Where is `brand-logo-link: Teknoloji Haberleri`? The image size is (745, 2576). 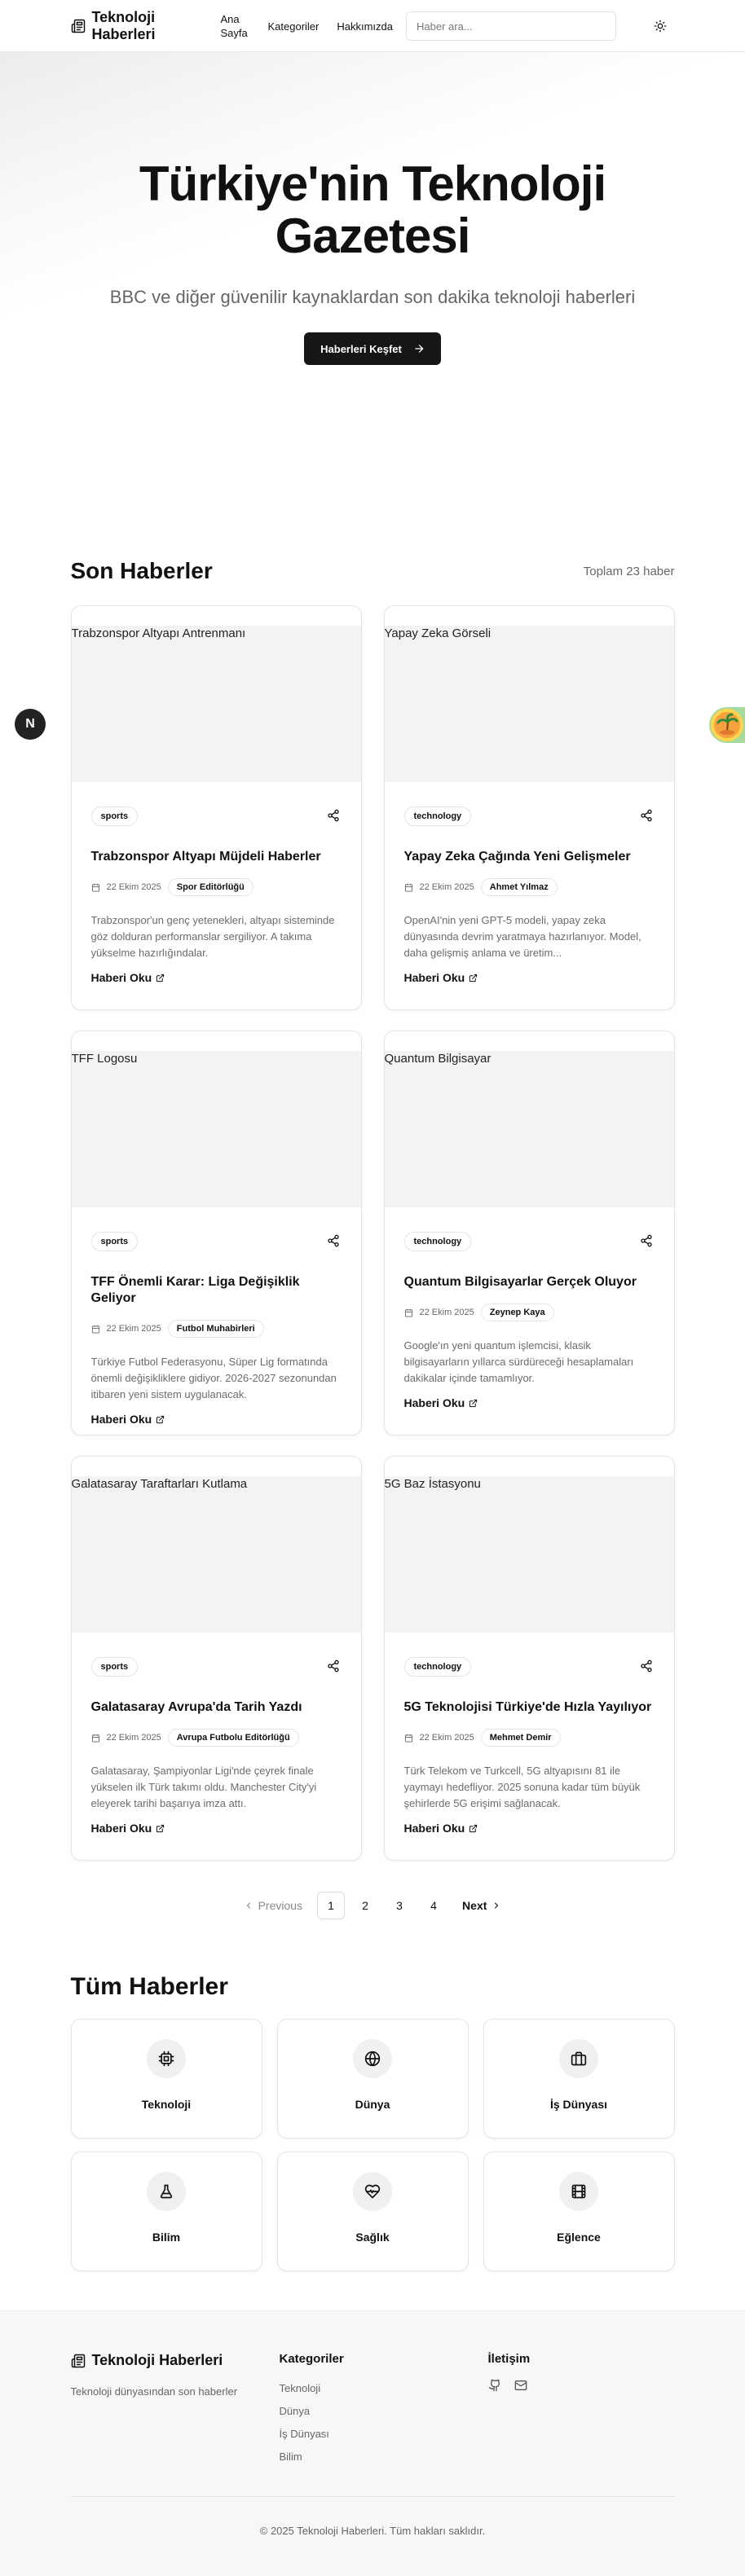
brand-logo-link: Teknoloji Haberleri is located at coordinates (144, 26).